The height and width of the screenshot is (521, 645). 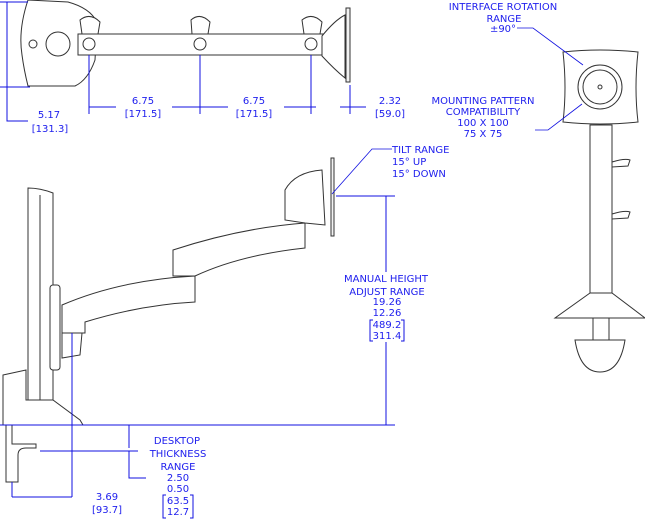 I want to click on desktop-min-mm: 12.7, so click(x=178, y=512).